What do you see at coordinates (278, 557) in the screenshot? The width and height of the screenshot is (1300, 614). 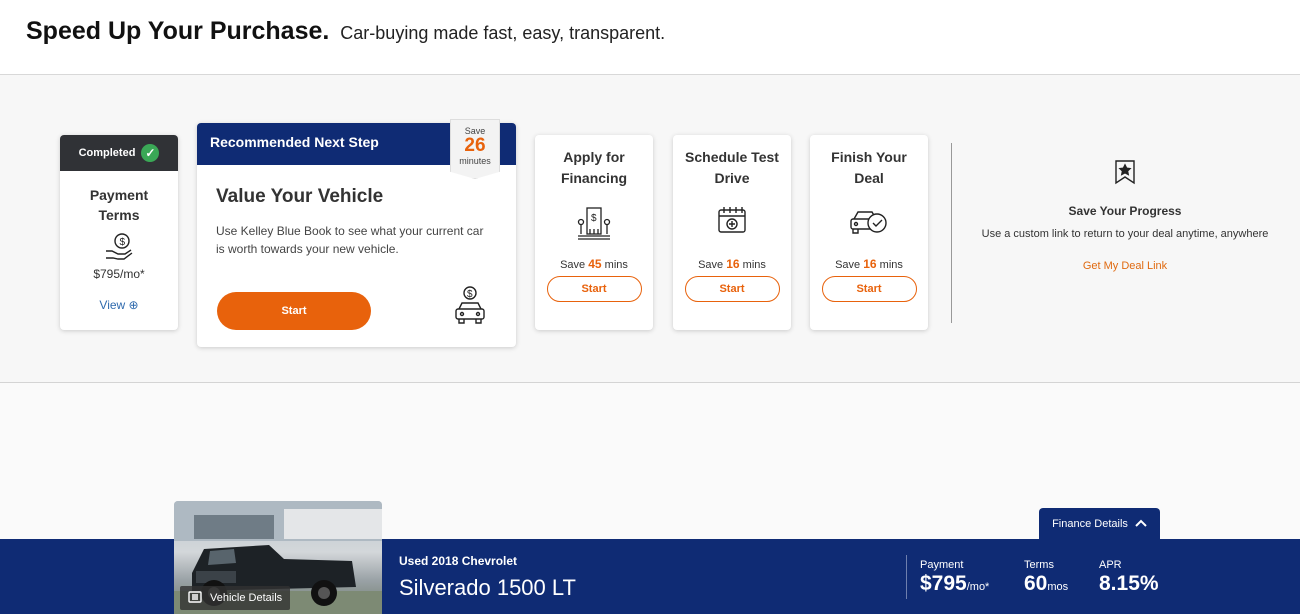 I see `vehicle-photo: Vehicle Details` at bounding box center [278, 557].